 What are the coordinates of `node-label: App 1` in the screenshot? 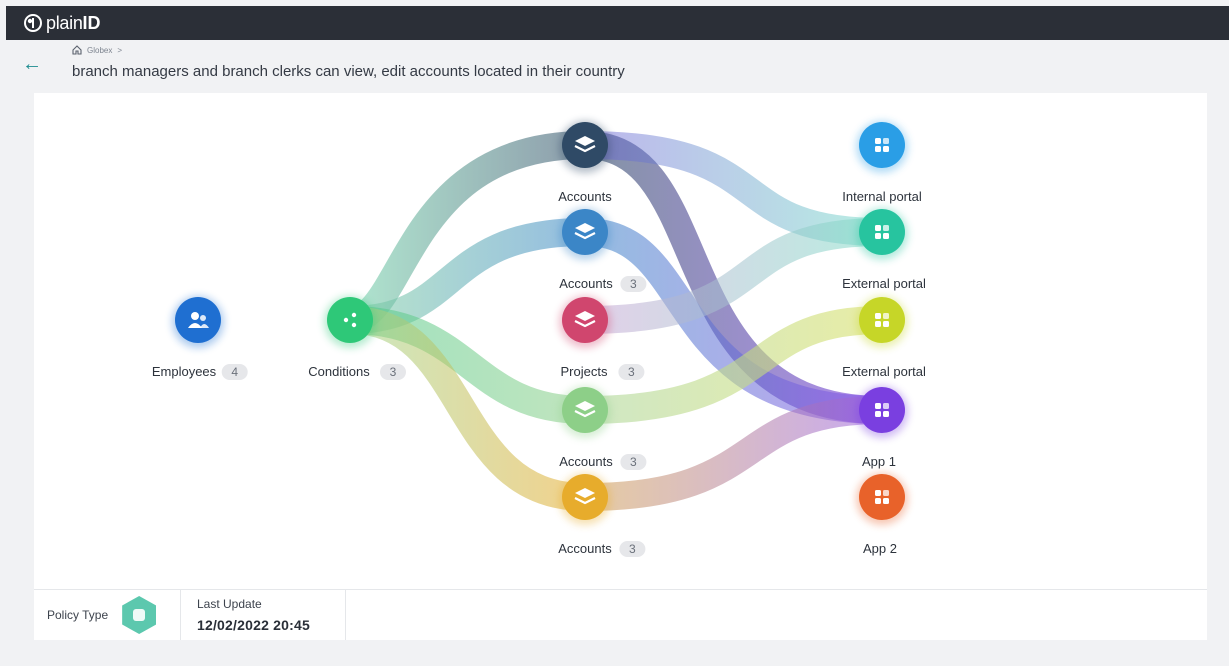 It's located at (879, 461).